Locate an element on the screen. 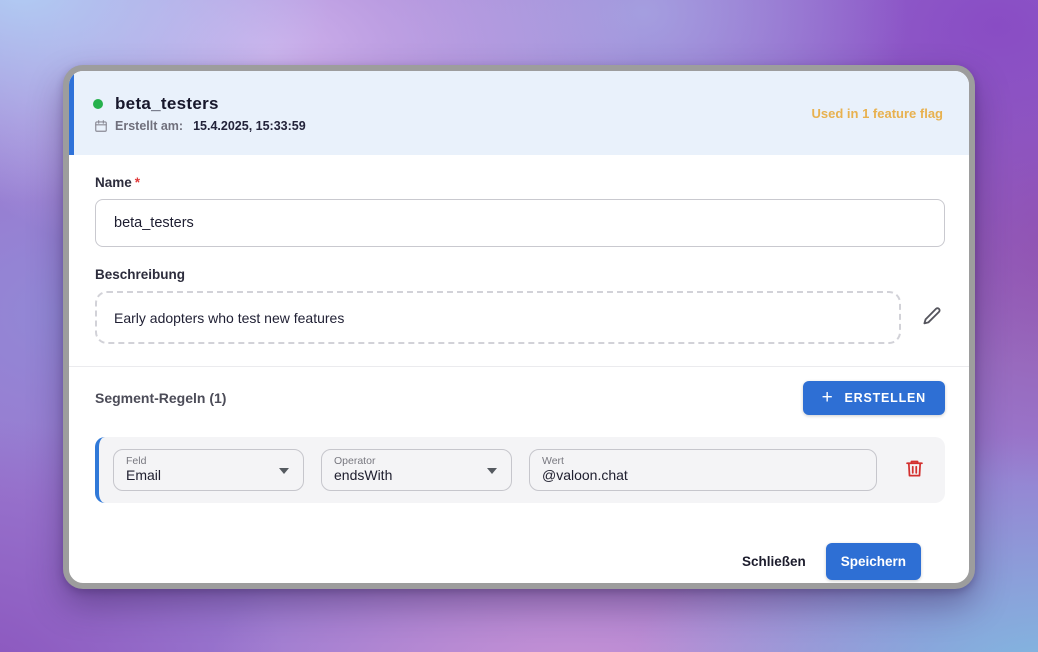 The image size is (1038, 652). create-rule-label: ERSTELLEN is located at coordinates (885, 398).